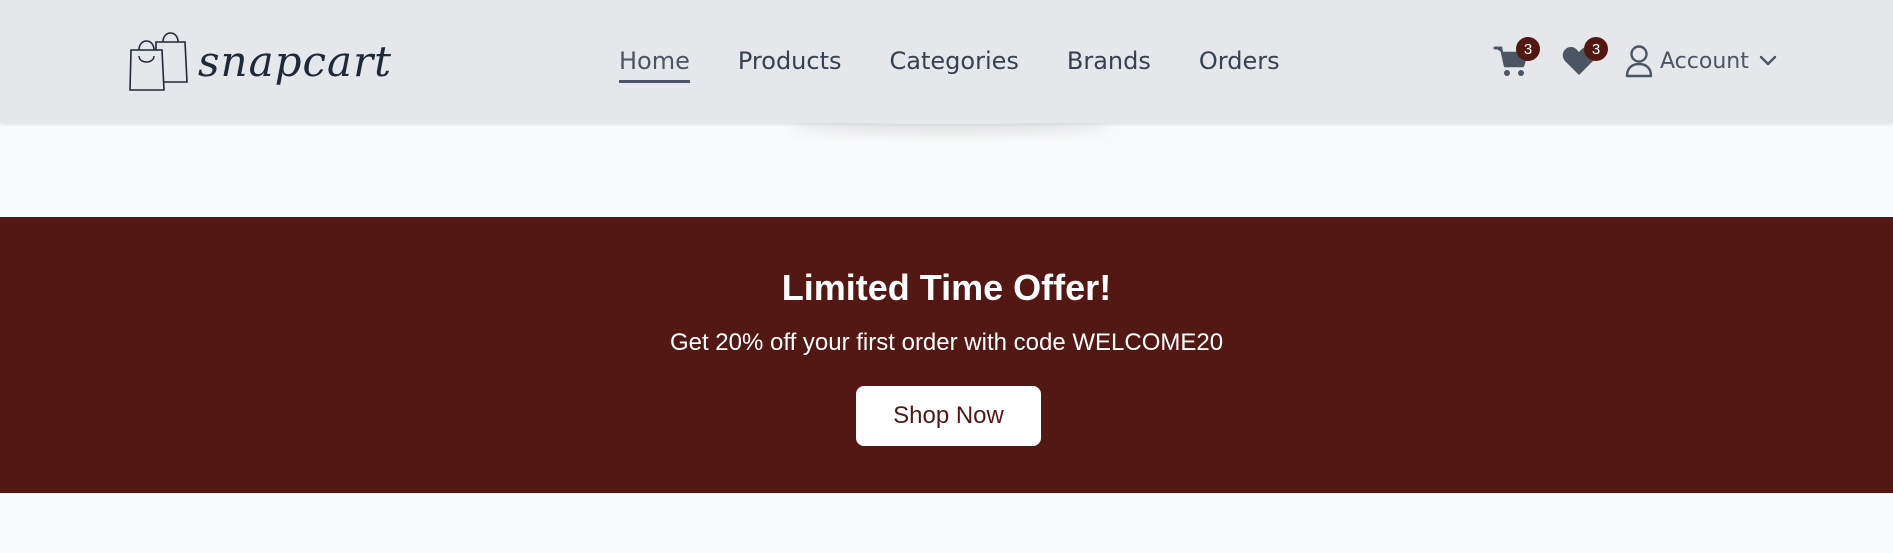 This screenshot has height=553, width=1893. I want to click on shopping-bags-icon, so click(158, 61).